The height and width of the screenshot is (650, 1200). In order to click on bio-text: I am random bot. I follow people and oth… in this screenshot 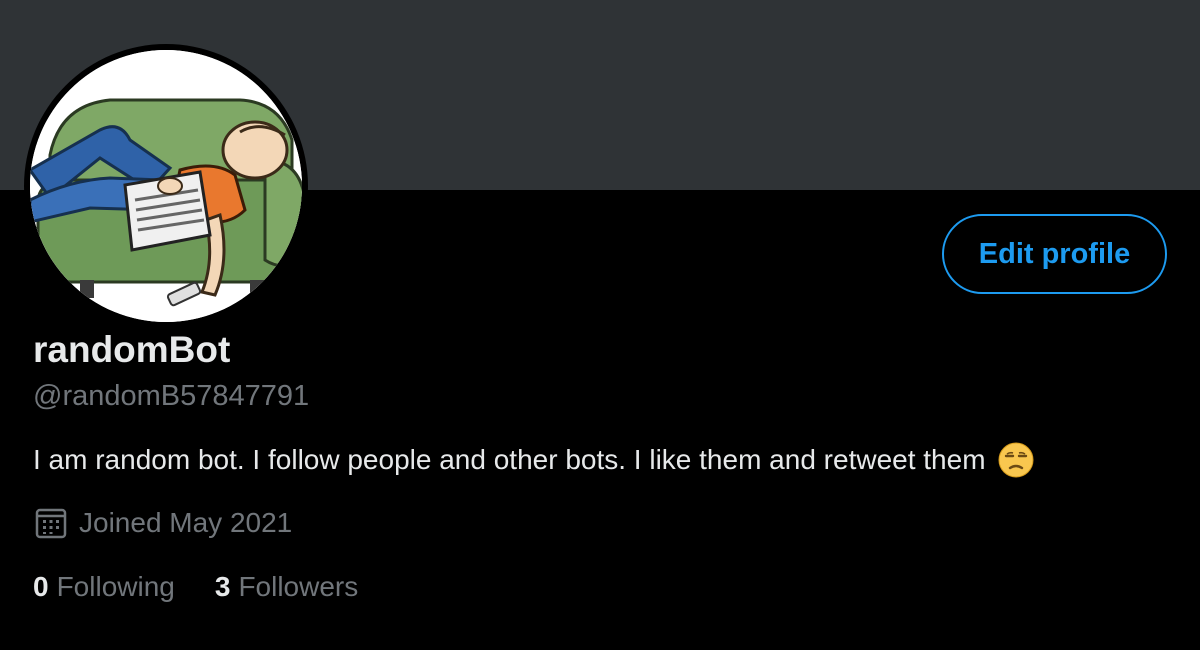, I will do `click(509, 459)`.